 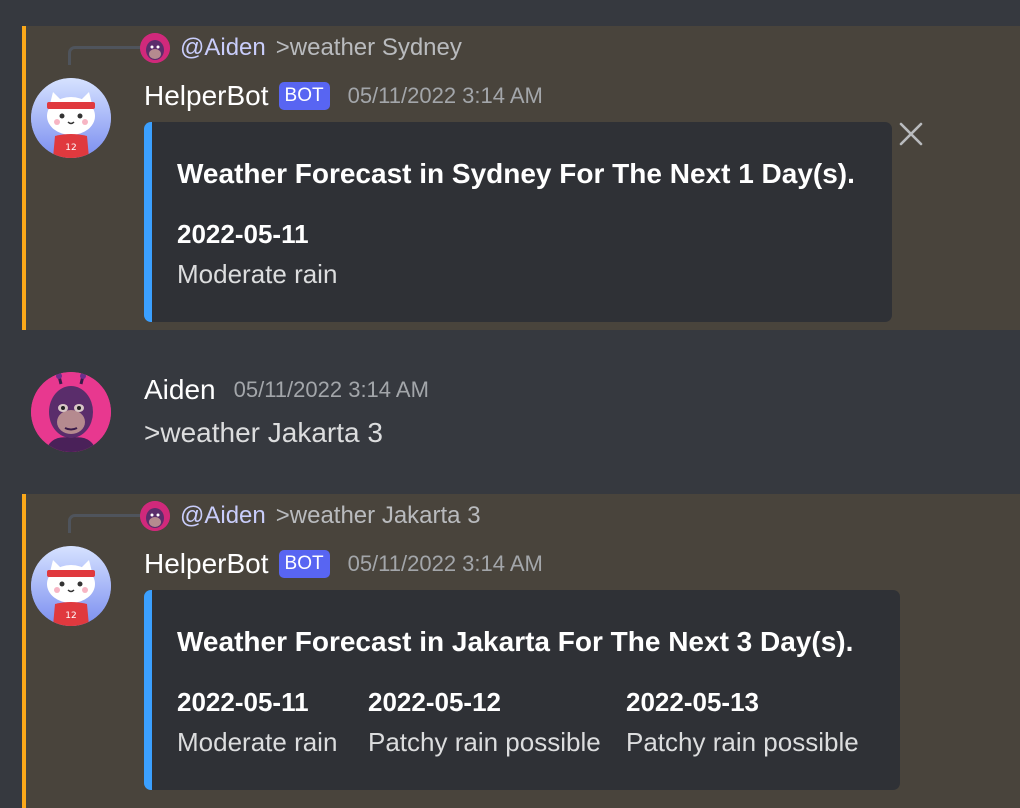 I want to click on reply-text: >weather Sydney, so click(x=369, y=48).